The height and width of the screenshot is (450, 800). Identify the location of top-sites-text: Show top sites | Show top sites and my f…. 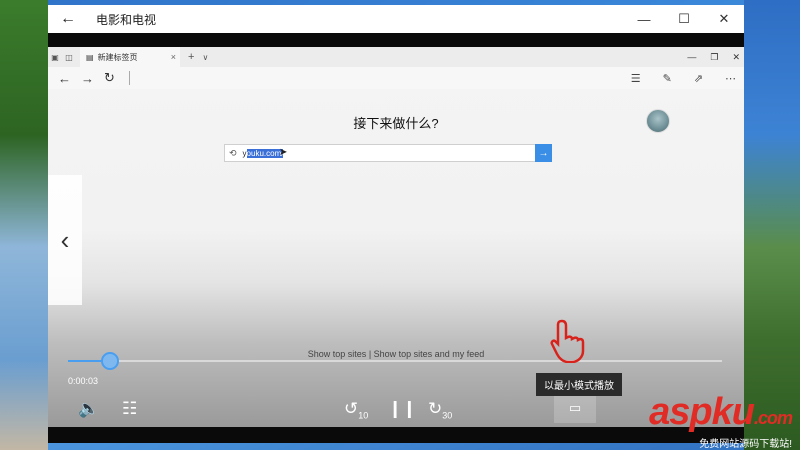
(396, 354).